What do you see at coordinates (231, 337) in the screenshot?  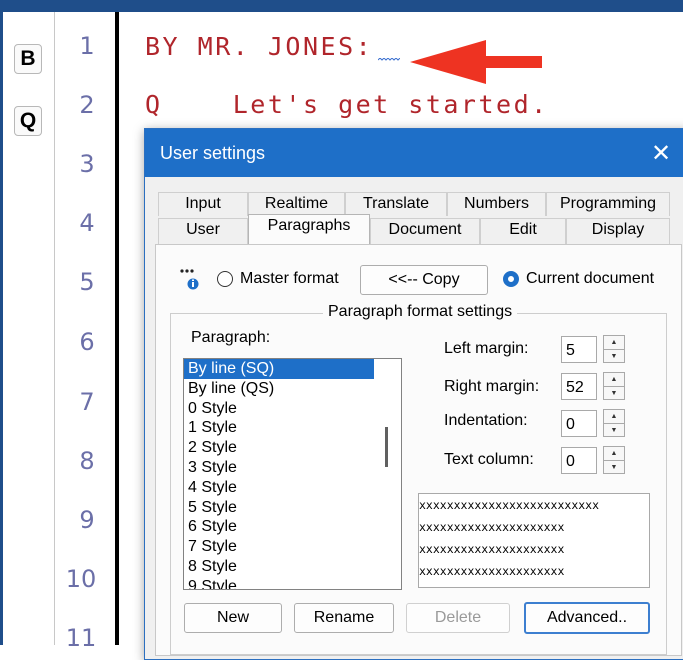 I see `paragraph-label: Paragraph:` at bounding box center [231, 337].